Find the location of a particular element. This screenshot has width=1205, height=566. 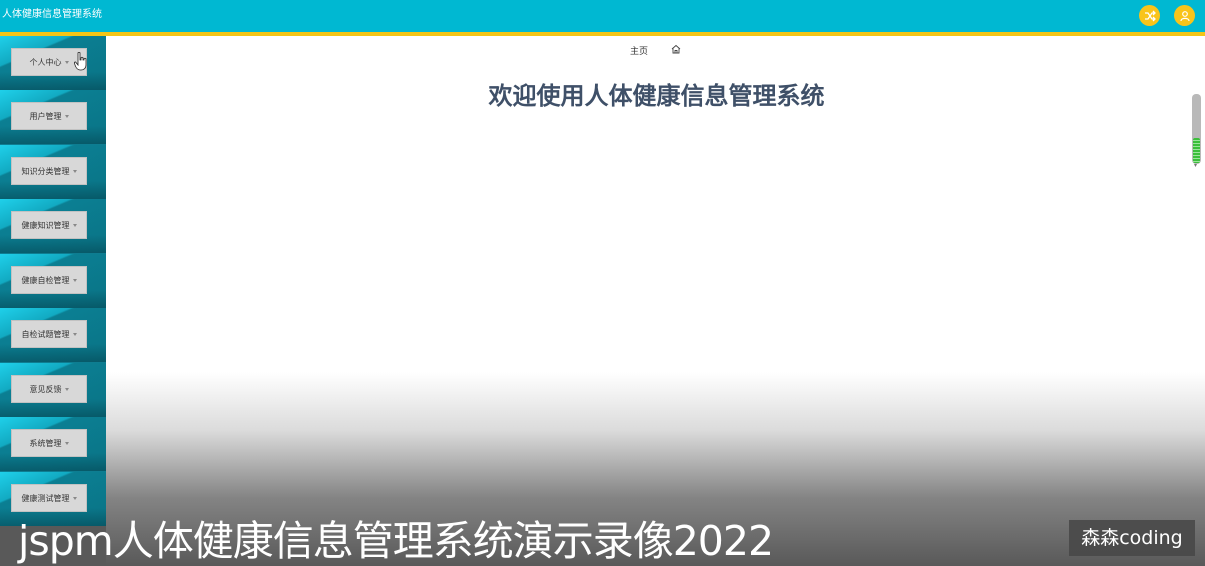

sidebar-item-label: 系统管理 is located at coordinates (45, 443).